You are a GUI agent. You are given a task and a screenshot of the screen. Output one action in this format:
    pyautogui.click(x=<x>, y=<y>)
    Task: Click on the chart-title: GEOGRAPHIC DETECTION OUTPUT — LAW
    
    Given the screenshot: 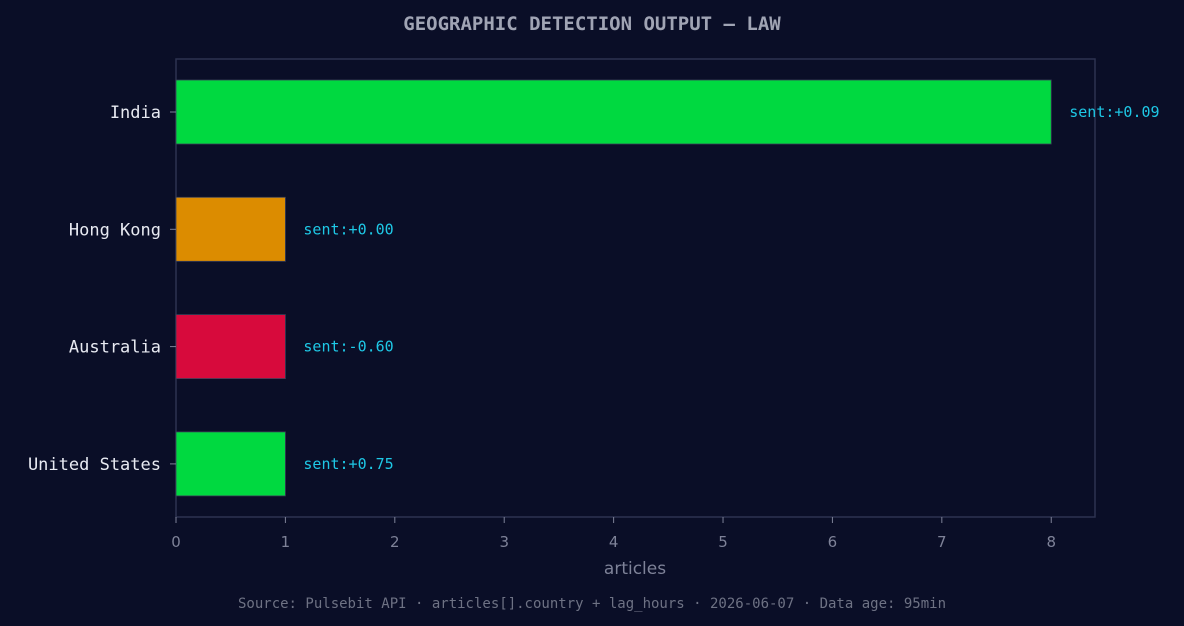 What is the action you would take?
    pyautogui.click(x=592, y=24)
    